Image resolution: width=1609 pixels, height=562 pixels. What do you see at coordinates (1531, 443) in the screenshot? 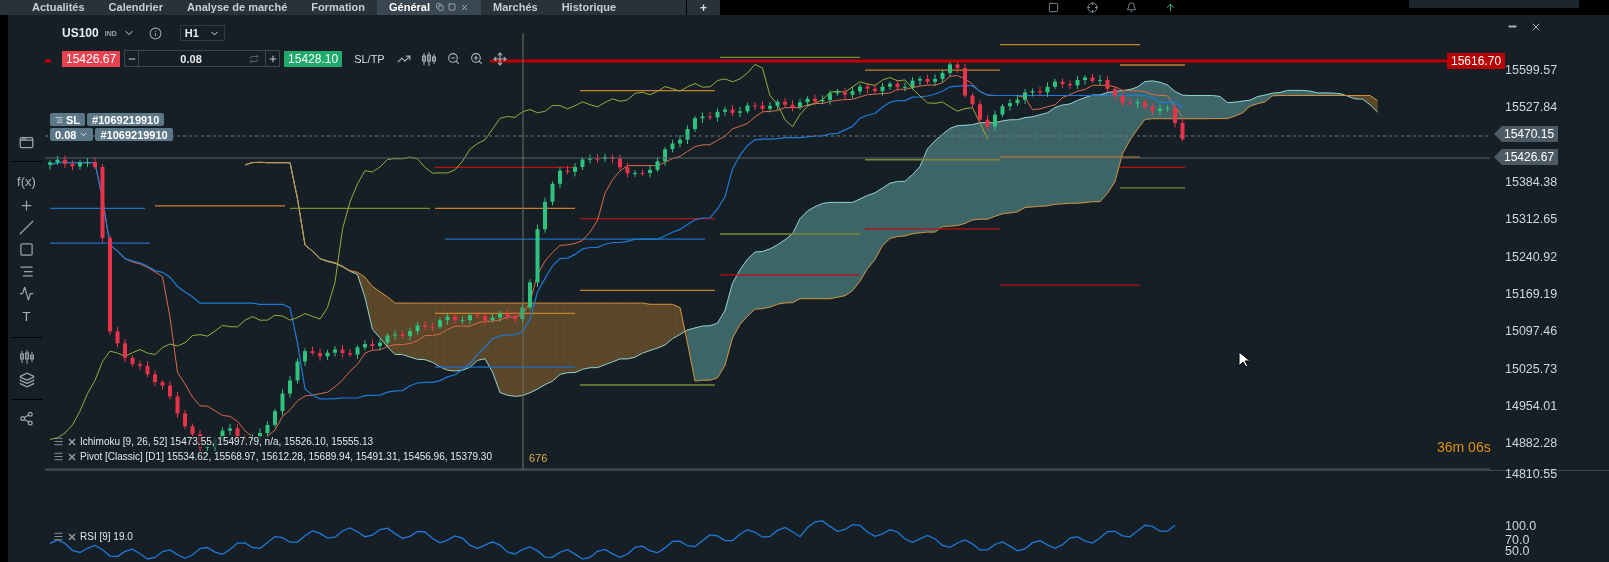
I see `price-label: 14882.28` at bounding box center [1531, 443].